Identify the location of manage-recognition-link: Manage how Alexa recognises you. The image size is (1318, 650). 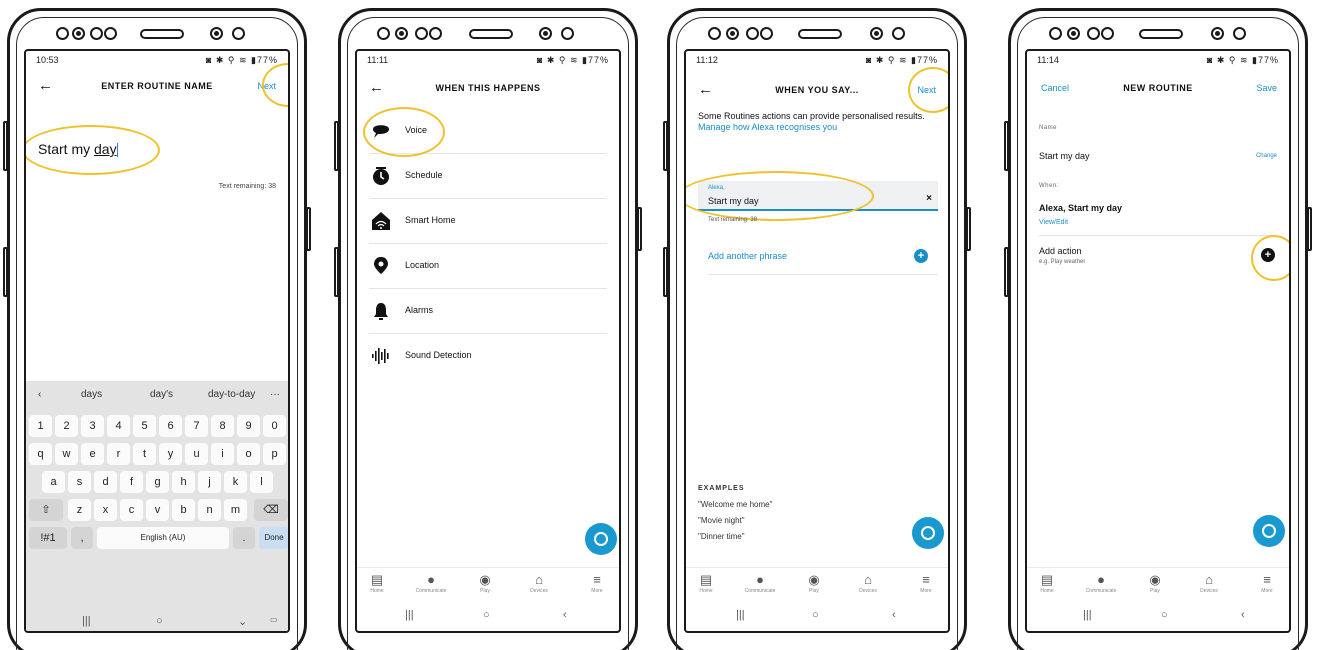
(823, 127).